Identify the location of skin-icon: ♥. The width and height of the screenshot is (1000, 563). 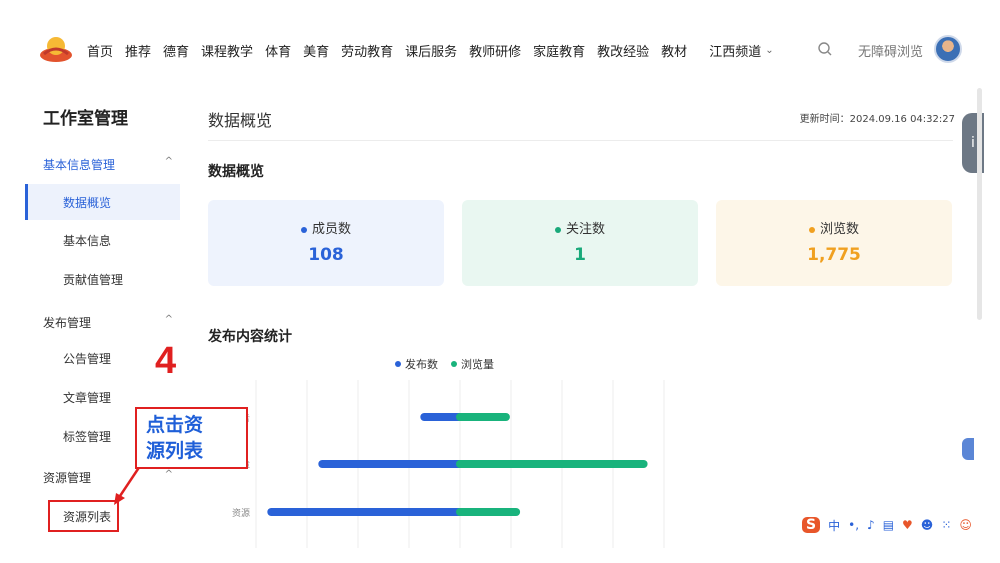
(907, 525).